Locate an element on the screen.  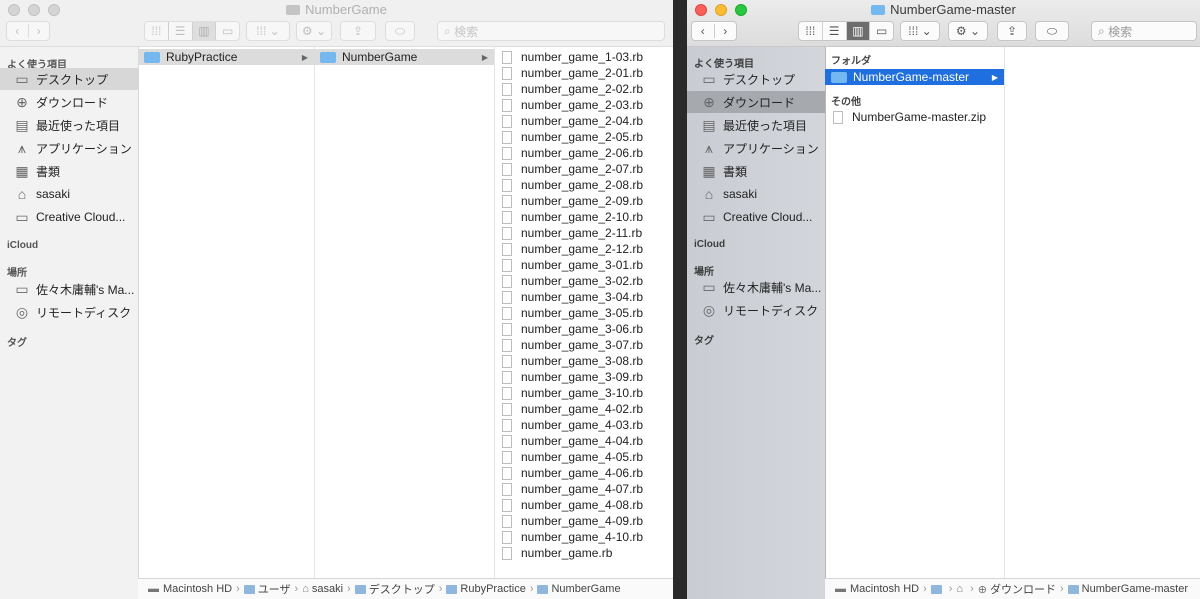
file-row: number_game_2-10.rb is located at coordinates (583, 217).